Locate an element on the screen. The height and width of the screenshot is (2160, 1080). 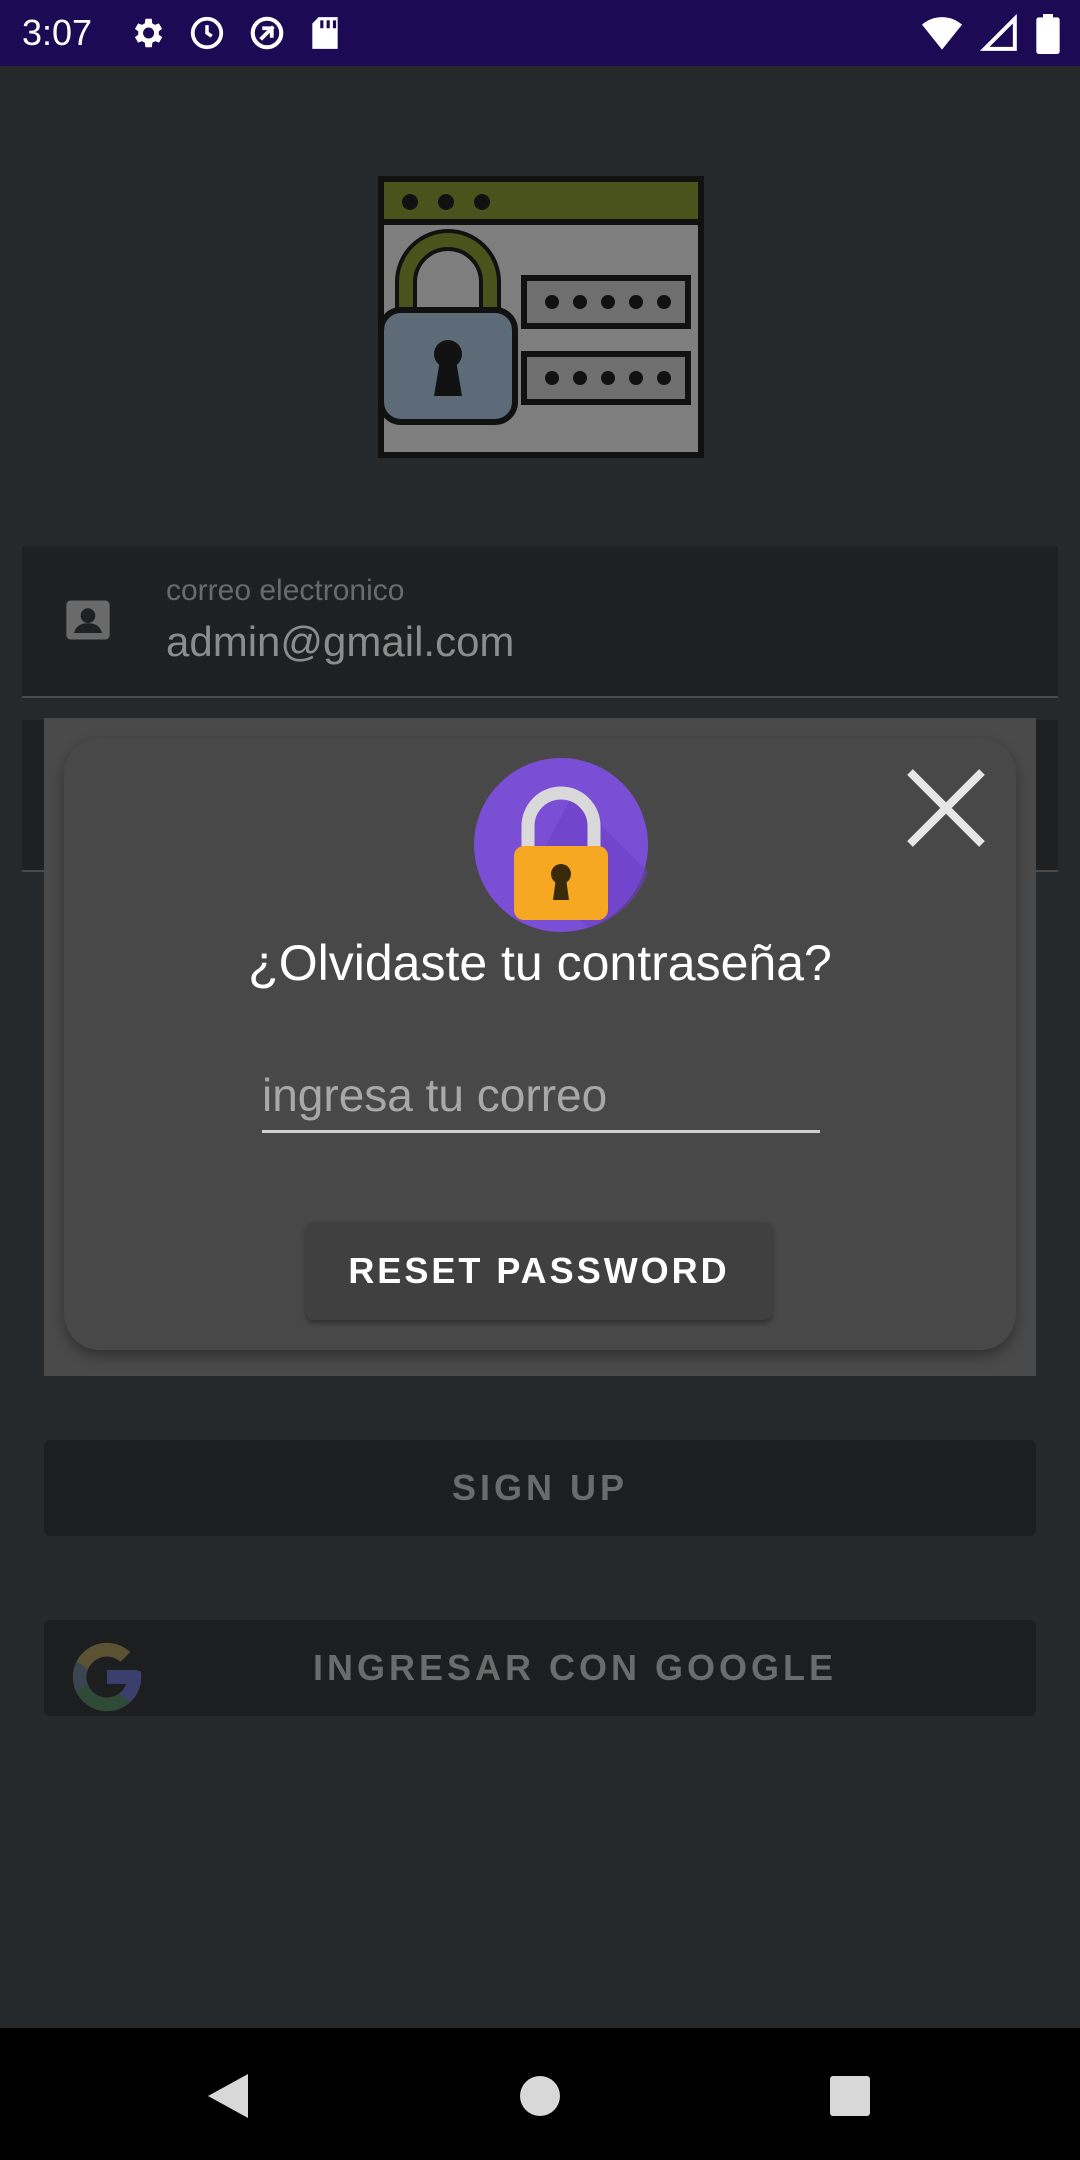
email-label: correo electronico is located at coordinates (285, 590).